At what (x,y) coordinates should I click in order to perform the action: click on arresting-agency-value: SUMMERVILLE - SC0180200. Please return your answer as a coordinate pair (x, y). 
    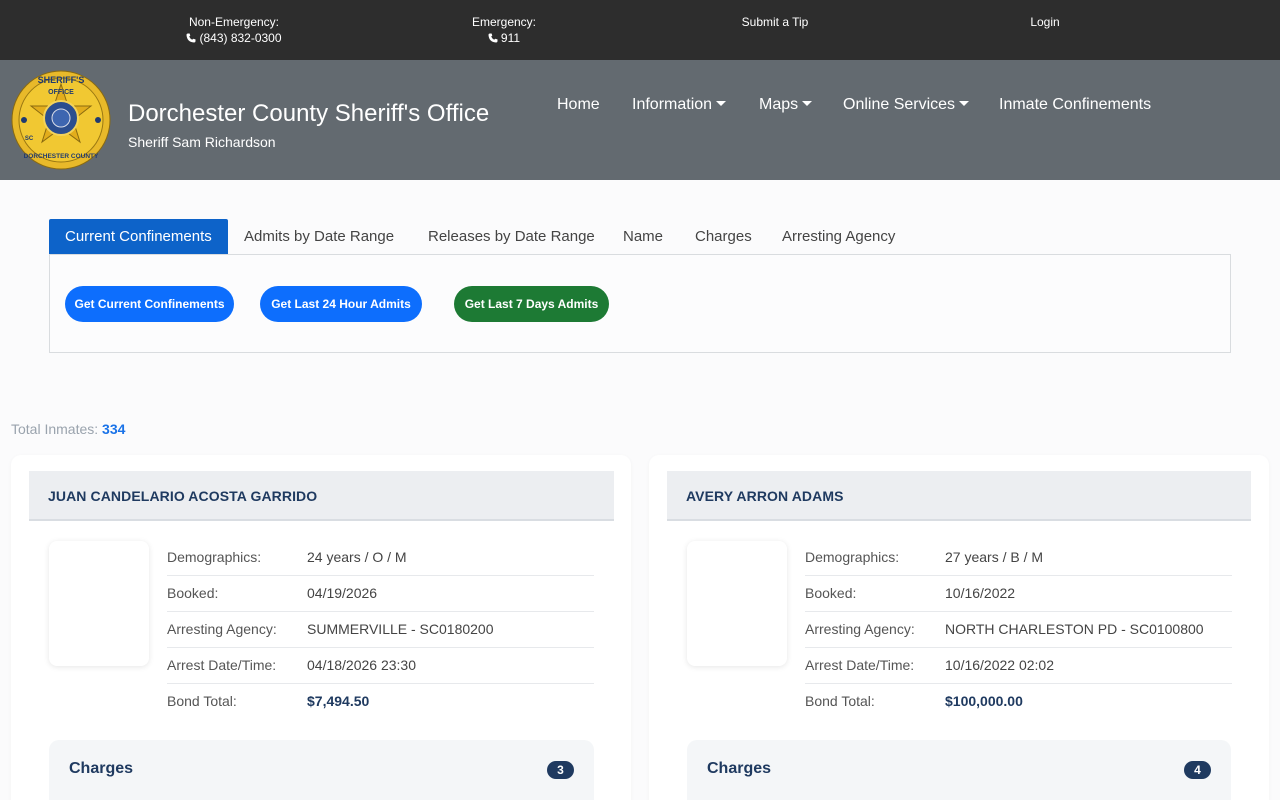
    Looking at the image, I should click on (400, 629).